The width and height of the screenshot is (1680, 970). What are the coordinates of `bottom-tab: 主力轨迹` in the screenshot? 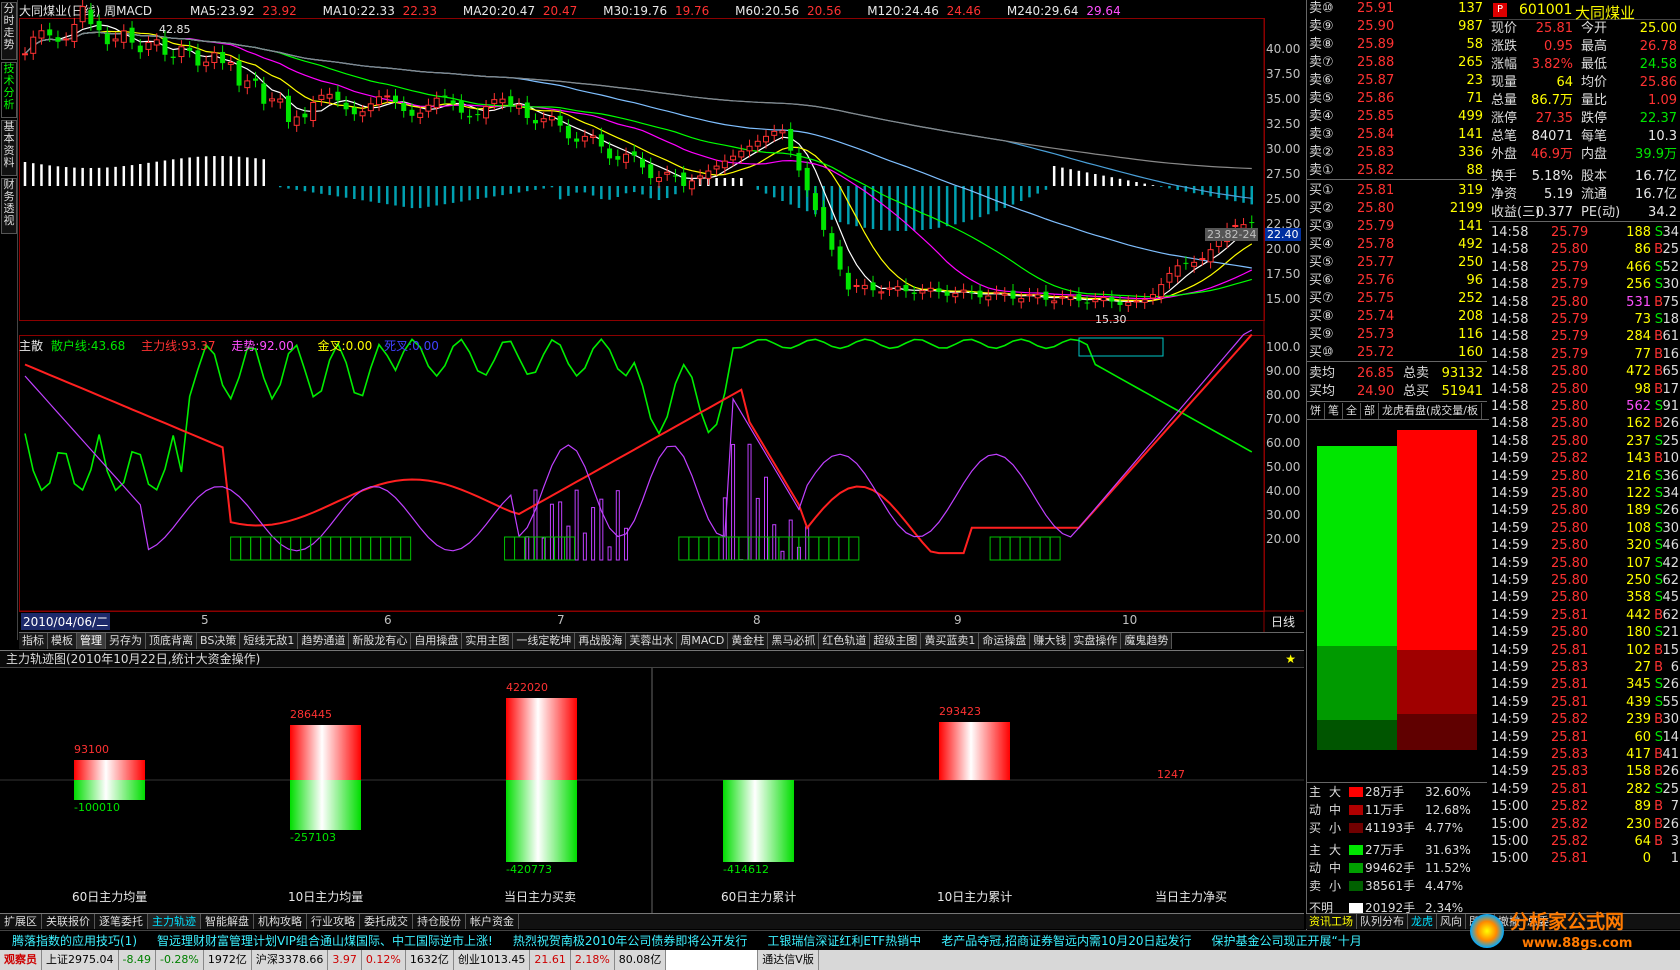 It's located at (174, 921).